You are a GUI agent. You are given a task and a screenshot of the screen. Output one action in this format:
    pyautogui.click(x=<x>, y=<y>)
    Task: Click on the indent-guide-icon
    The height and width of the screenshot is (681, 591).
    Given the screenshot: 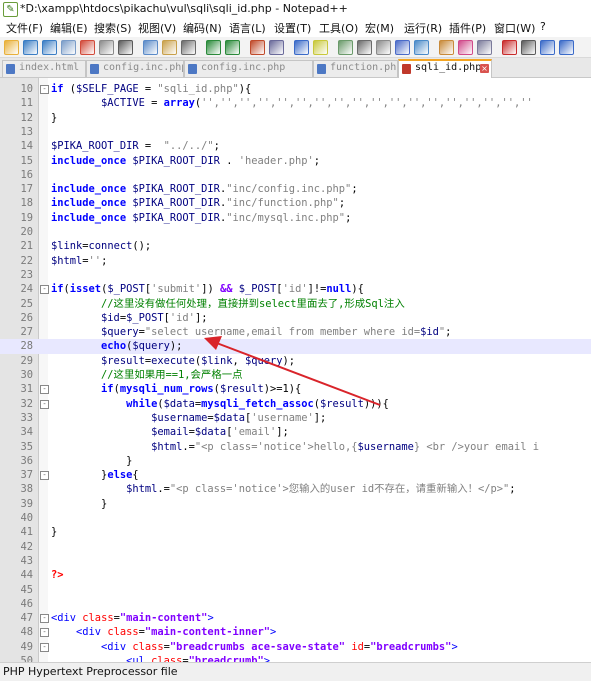 What is the action you would take?
    pyautogui.click(x=402, y=47)
    